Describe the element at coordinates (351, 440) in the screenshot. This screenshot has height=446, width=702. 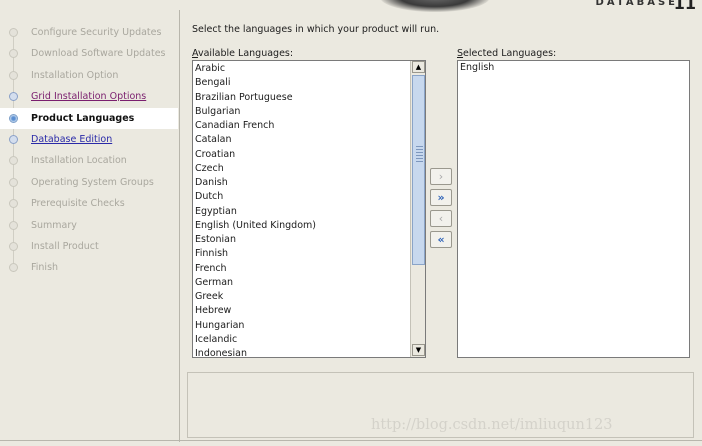
I see `bottom-divider` at that location.